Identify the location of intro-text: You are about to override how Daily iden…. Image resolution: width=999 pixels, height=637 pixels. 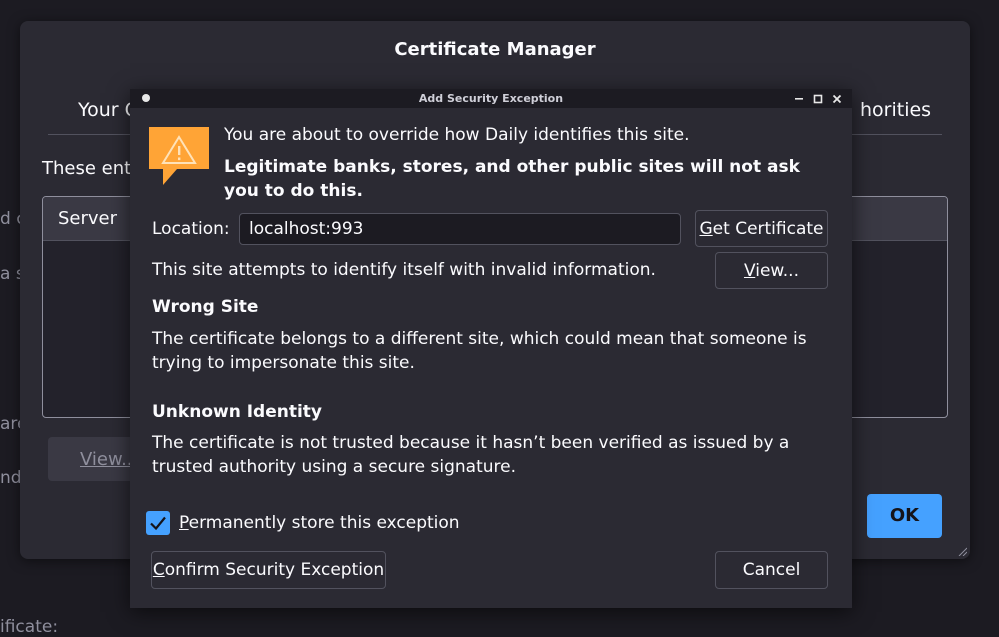
(457, 135).